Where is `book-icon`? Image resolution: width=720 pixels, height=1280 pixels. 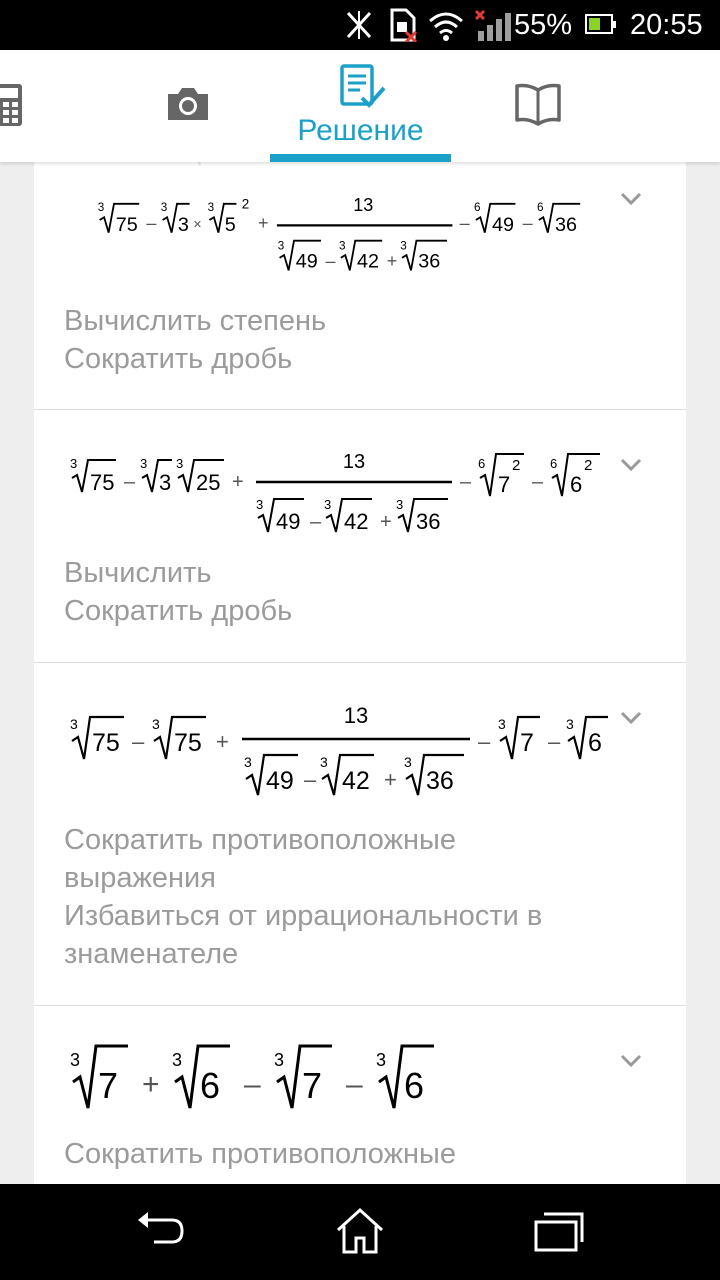 book-icon is located at coordinates (538, 104).